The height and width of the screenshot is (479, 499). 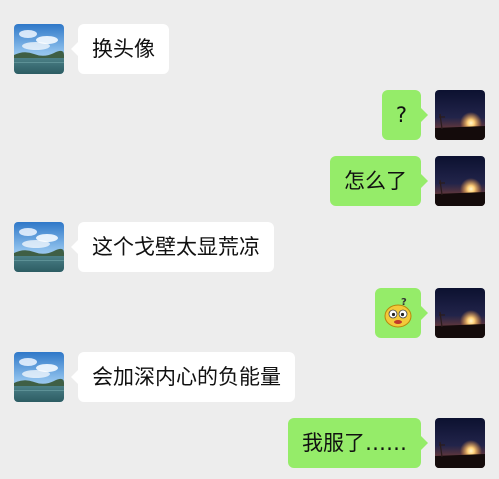 I want to click on message-bubble: 怎么了, so click(x=379, y=181).